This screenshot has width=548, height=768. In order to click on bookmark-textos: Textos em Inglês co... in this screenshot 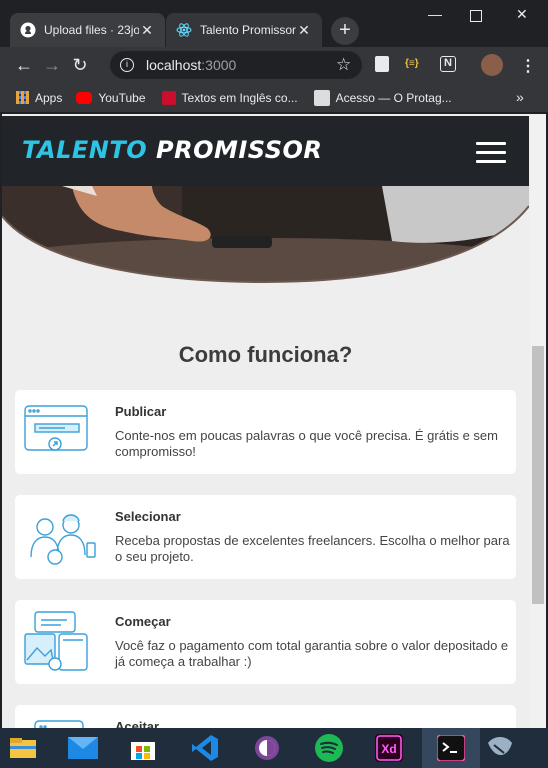, I will do `click(229, 97)`.